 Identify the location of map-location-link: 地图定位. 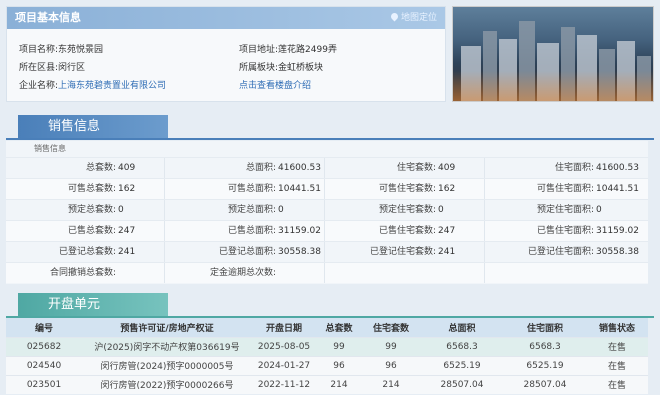
(413, 18).